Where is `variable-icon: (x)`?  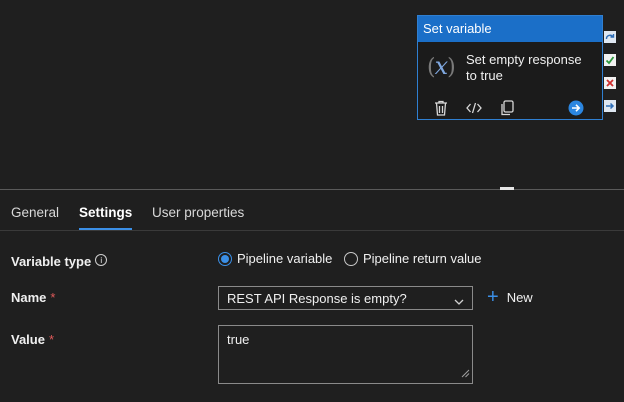 variable-icon: (x) is located at coordinates (441, 66).